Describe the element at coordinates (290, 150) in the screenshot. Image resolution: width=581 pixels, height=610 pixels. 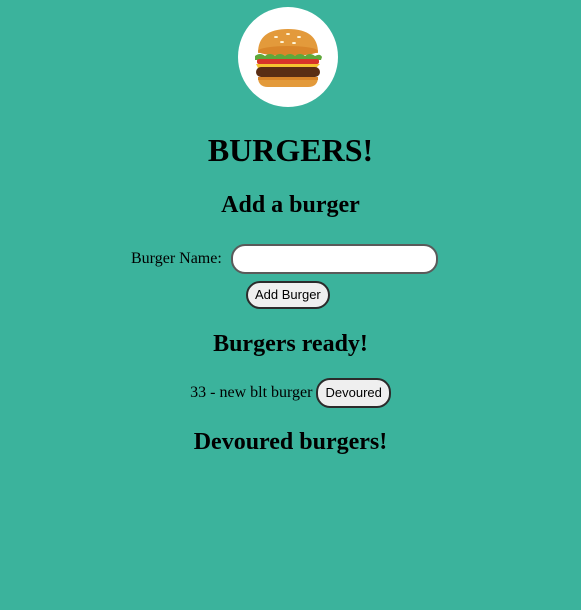
I see `page-title: BURGERS!` at that location.